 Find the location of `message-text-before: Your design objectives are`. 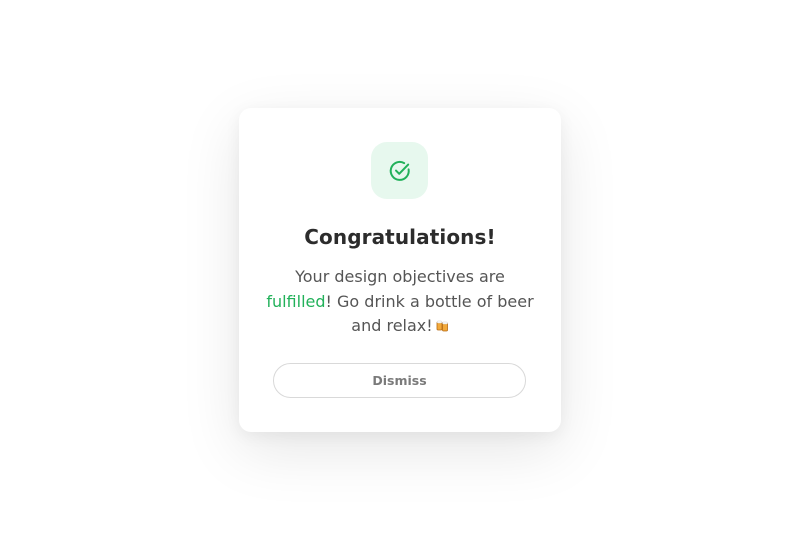

message-text-before: Your design objectives are is located at coordinates (400, 276).